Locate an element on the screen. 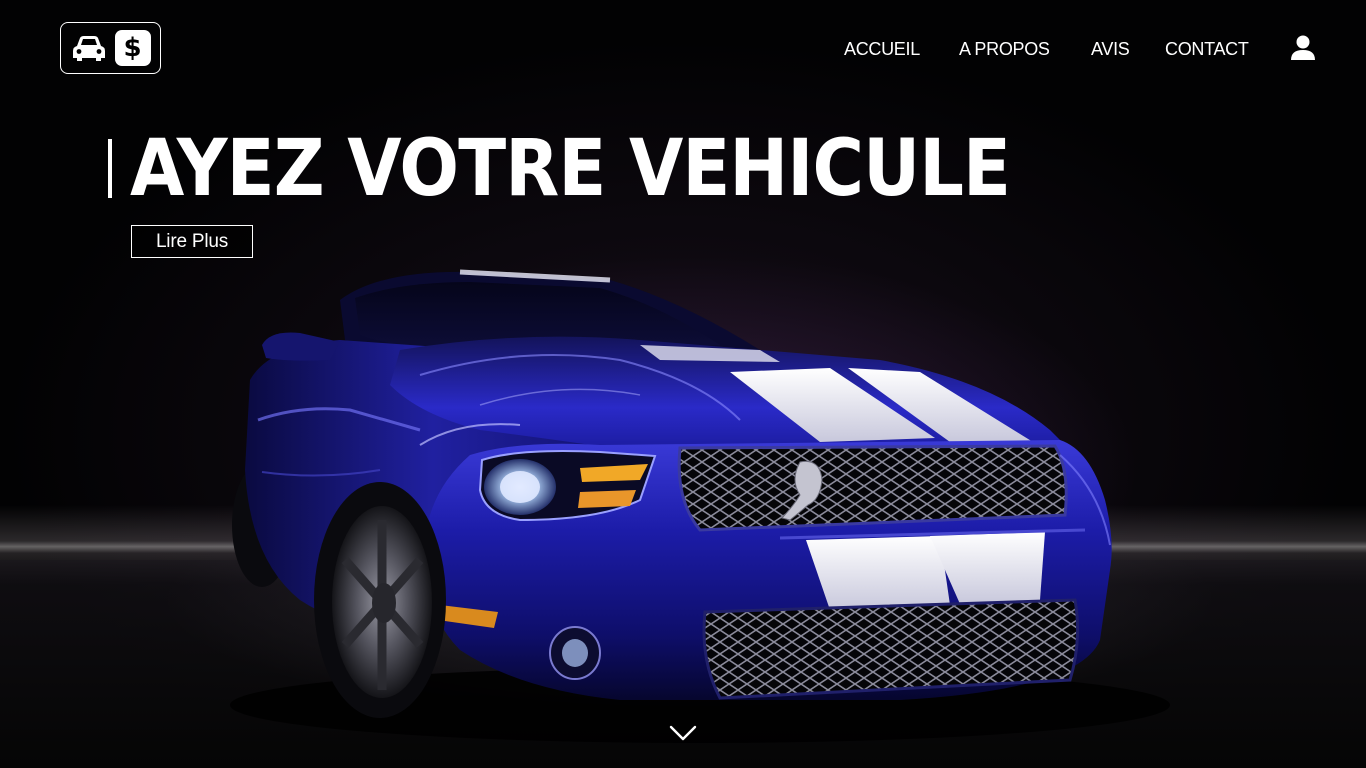 Image resolution: width=1366 pixels, height=768 pixels. hero-title: AYEZ VOTRE VEHICULE is located at coordinates (570, 169).